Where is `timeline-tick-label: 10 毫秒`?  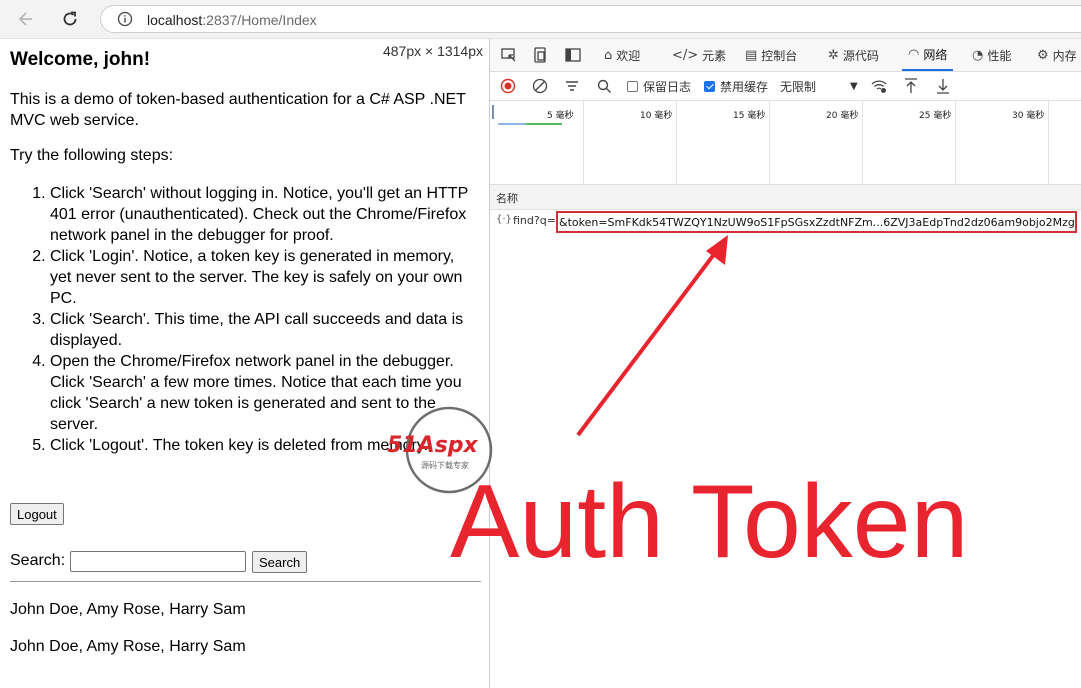
timeline-tick-label: 10 毫秒 is located at coordinates (656, 116).